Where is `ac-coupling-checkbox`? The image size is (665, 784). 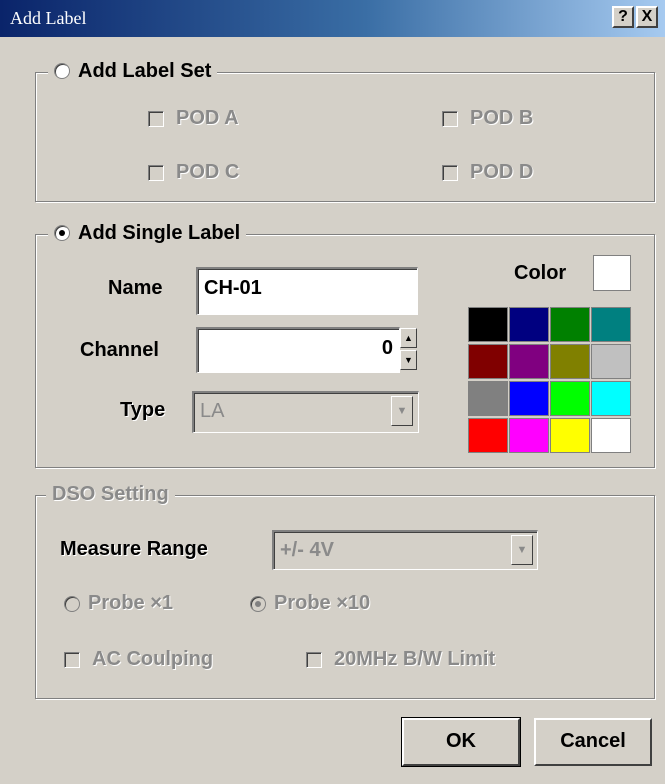
ac-coupling-checkbox is located at coordinates (72, 659).